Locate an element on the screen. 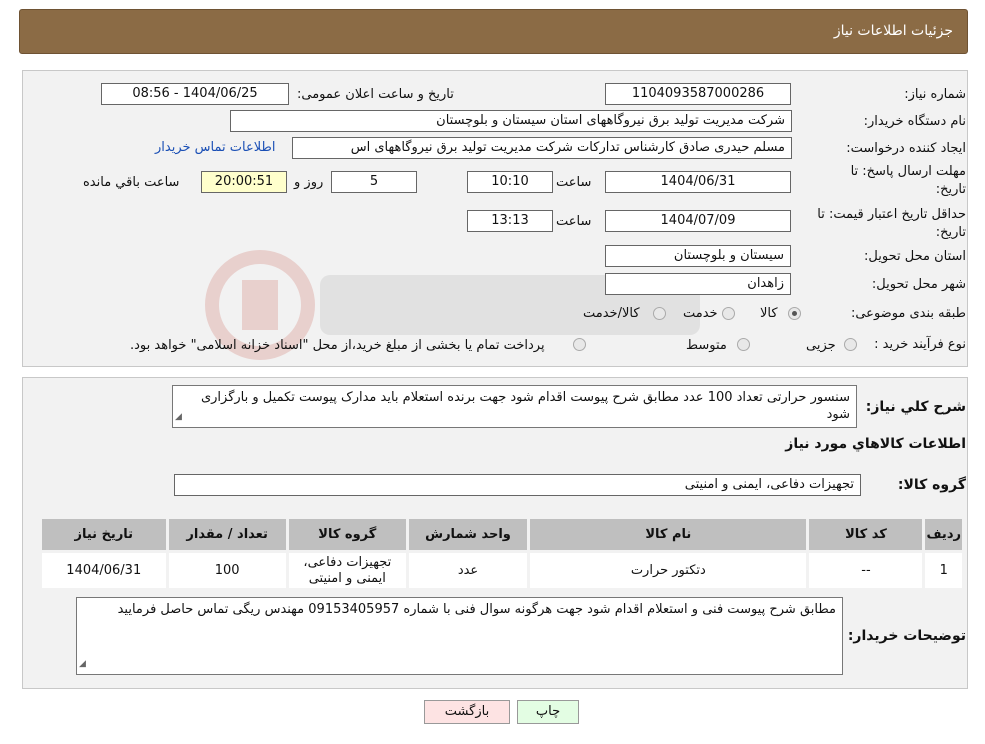  remaining-time-field: 20:00:51 is located at coordinates (244, 182).